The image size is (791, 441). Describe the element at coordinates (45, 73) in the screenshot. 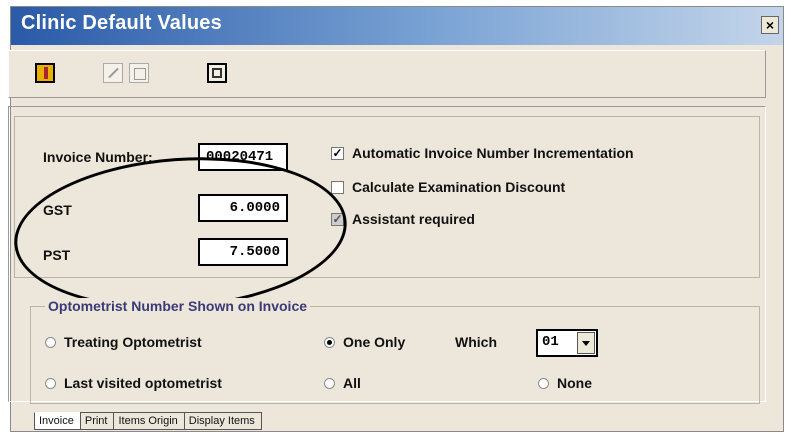

I see `exit-icon` at that location.